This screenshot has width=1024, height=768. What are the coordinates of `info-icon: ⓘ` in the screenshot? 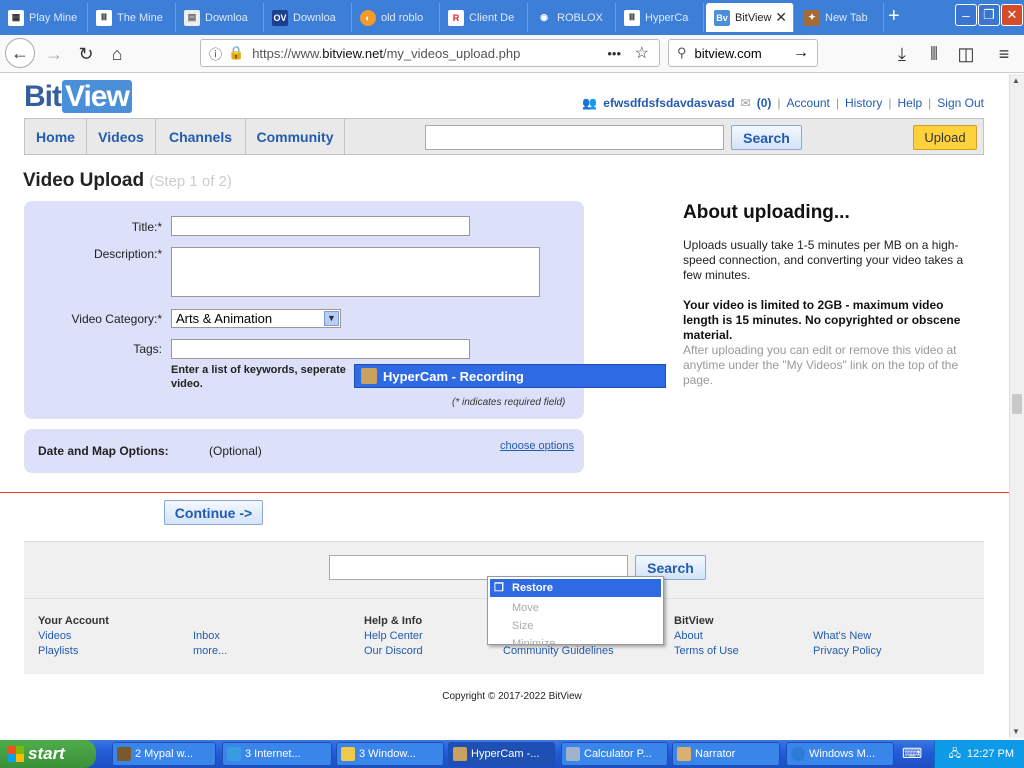 It's located at (216, 54).